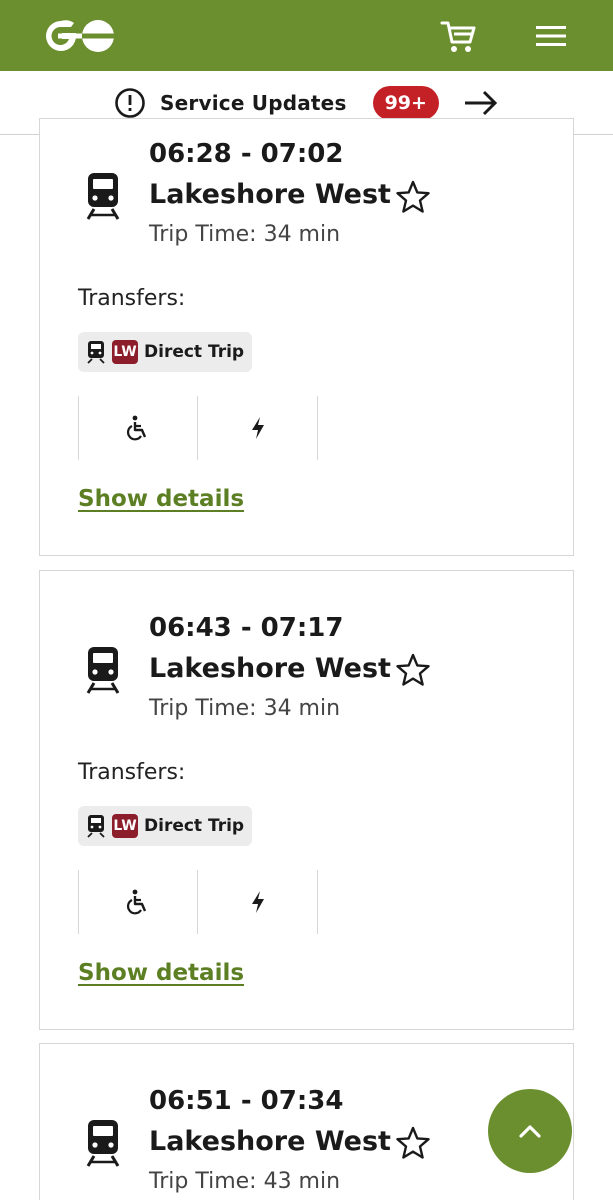  I want to click on service-updates-count-badge: 99+, so click(405, 102).